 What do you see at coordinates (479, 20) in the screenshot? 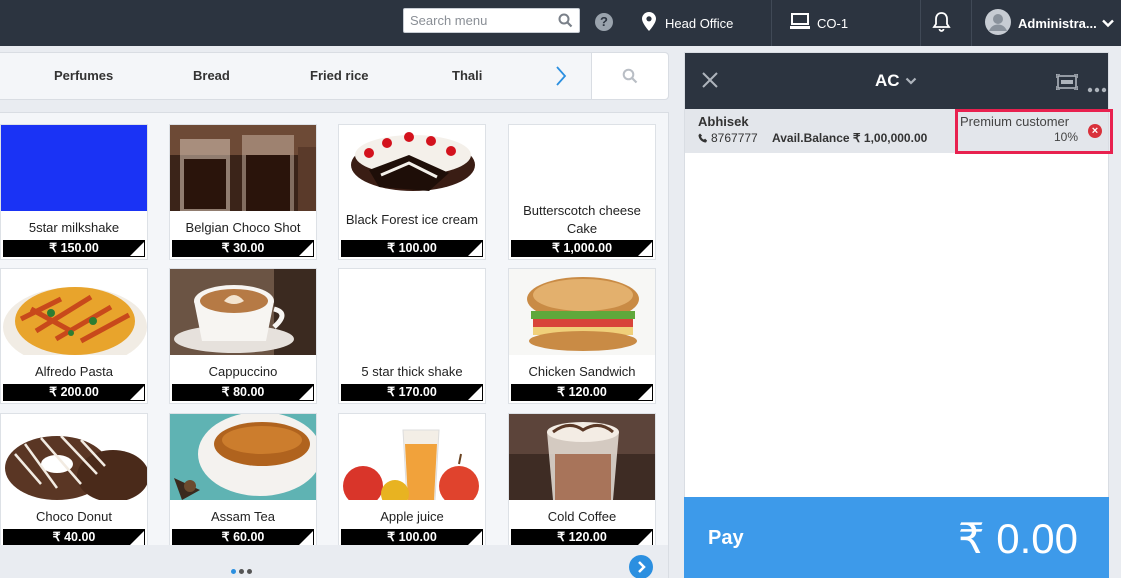
I see `search-input` at bounding box center [479, 20].